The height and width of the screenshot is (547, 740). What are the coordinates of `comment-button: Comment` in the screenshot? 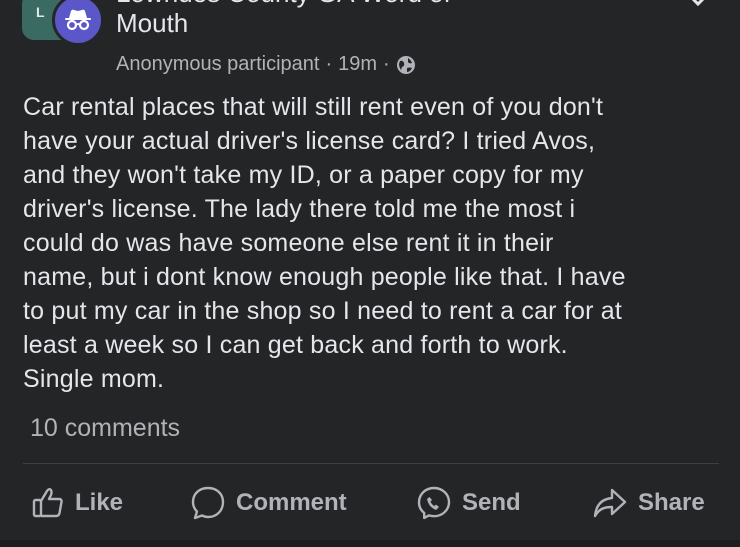 It's located at (268, 503).